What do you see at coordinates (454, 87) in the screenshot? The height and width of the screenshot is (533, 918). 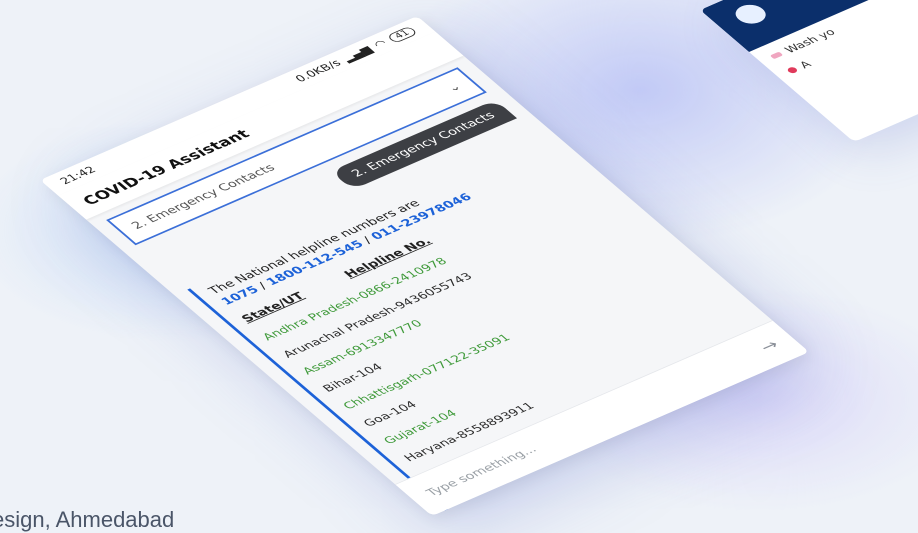 I see `chevron-down-icon: ⌄` at bounding box center [454, 87].